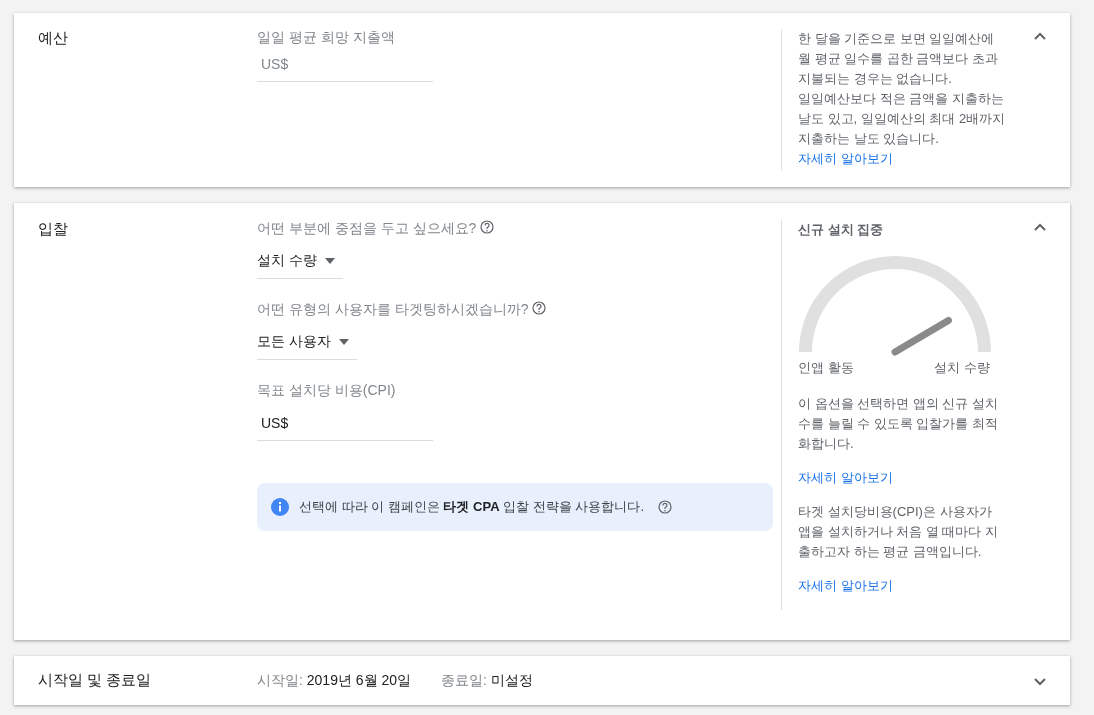 The image size is (1094, 715). I want to click on side-panel-title: 신규 설치 집중, so click(841, 230).